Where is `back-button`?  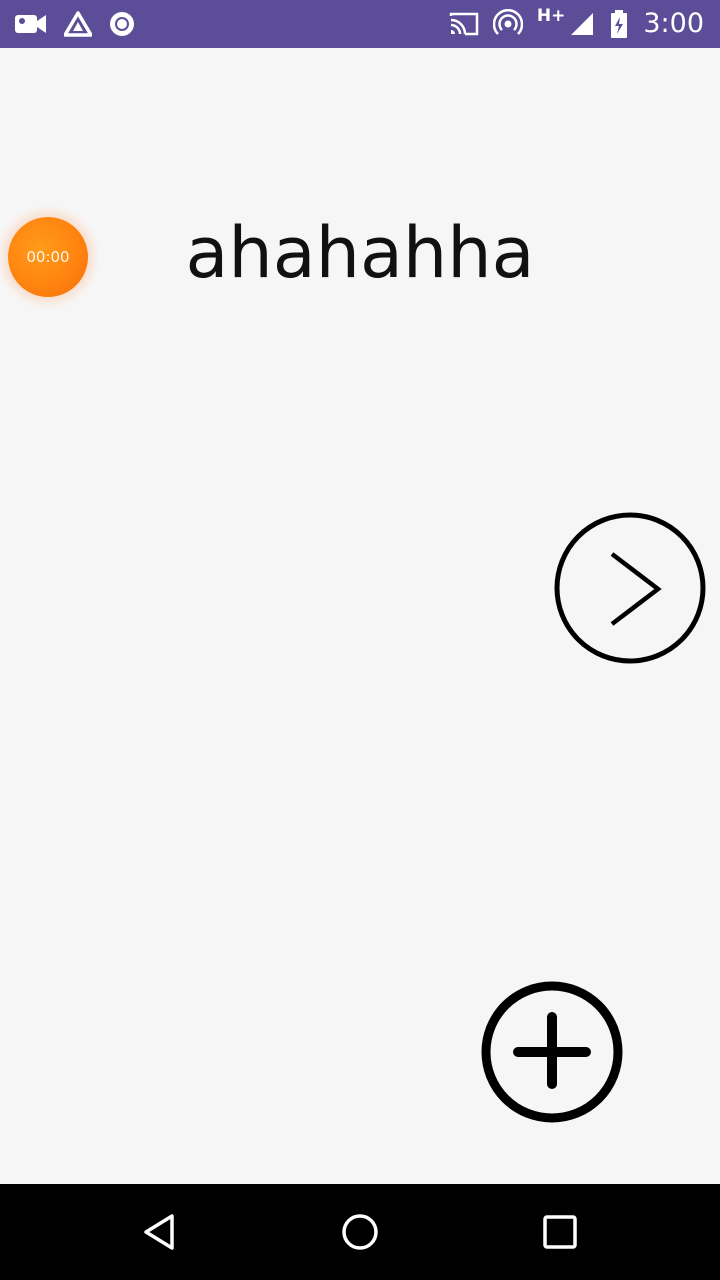
back-button is located at coordinates (160, 1232).